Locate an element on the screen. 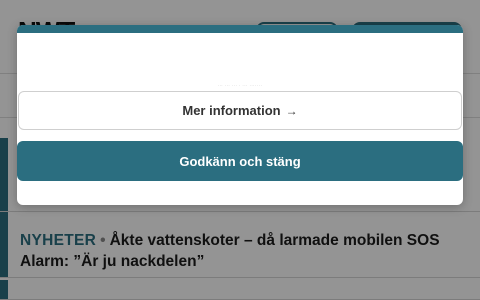 The image size is (480, 300). arrow-right-icon: → is located at coordinates (291, 110).